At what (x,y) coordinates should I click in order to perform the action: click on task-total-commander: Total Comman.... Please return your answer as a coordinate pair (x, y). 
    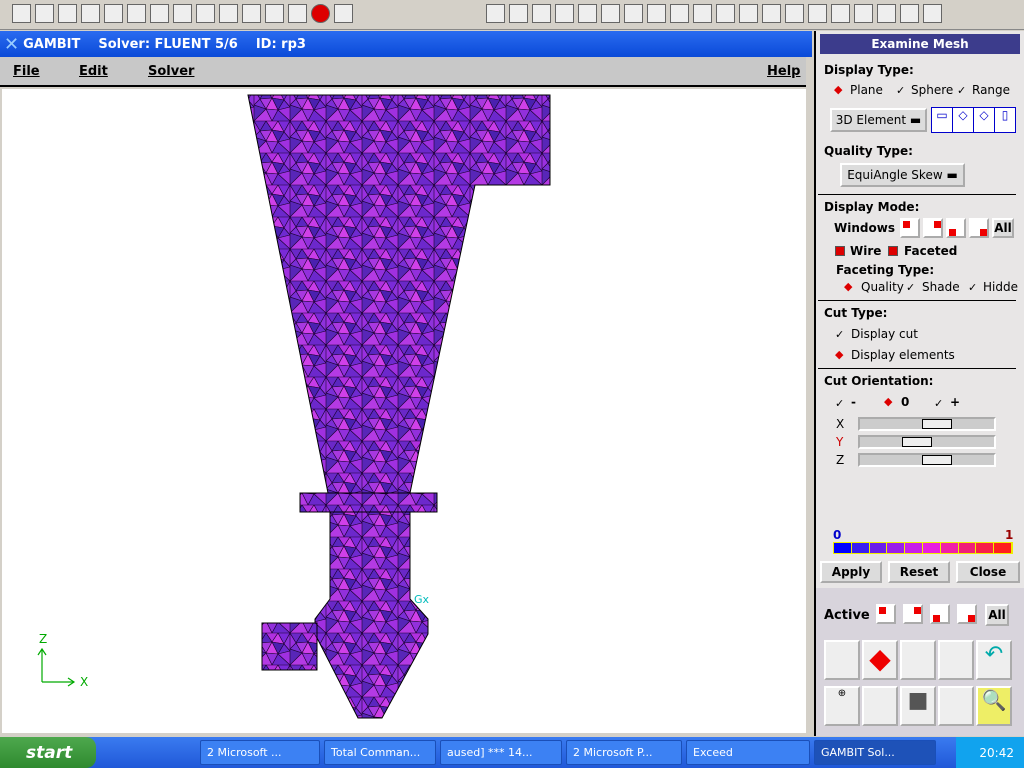
    Looking at the image, I should click on (380, 752).